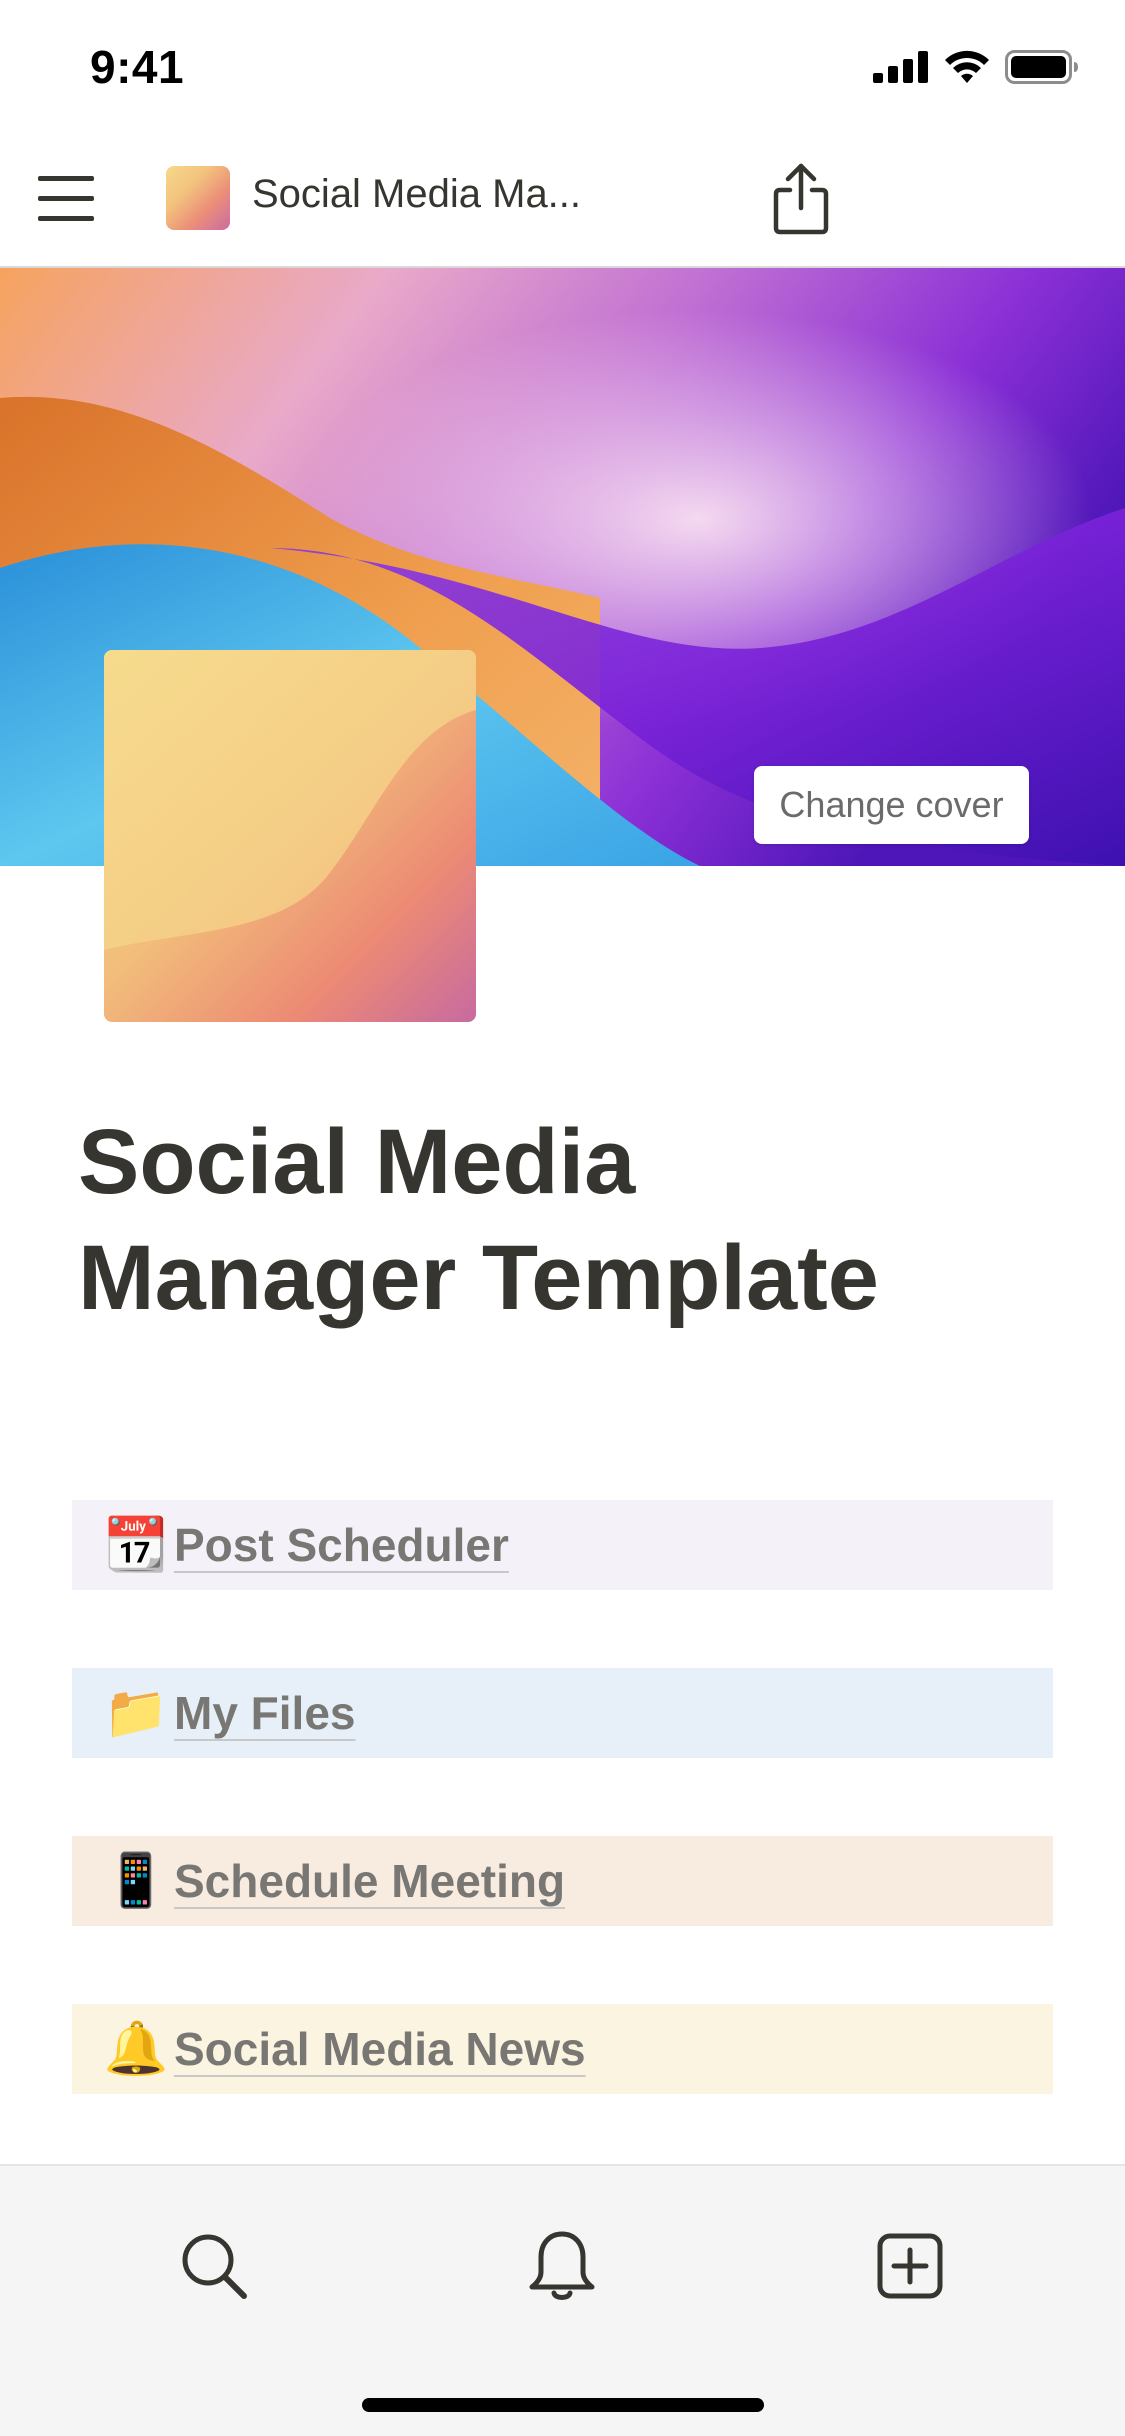  What do you see at coordinates (198, 198) in the screenshot?
I see `nav-page-icon` at bounding box center [198, 198].